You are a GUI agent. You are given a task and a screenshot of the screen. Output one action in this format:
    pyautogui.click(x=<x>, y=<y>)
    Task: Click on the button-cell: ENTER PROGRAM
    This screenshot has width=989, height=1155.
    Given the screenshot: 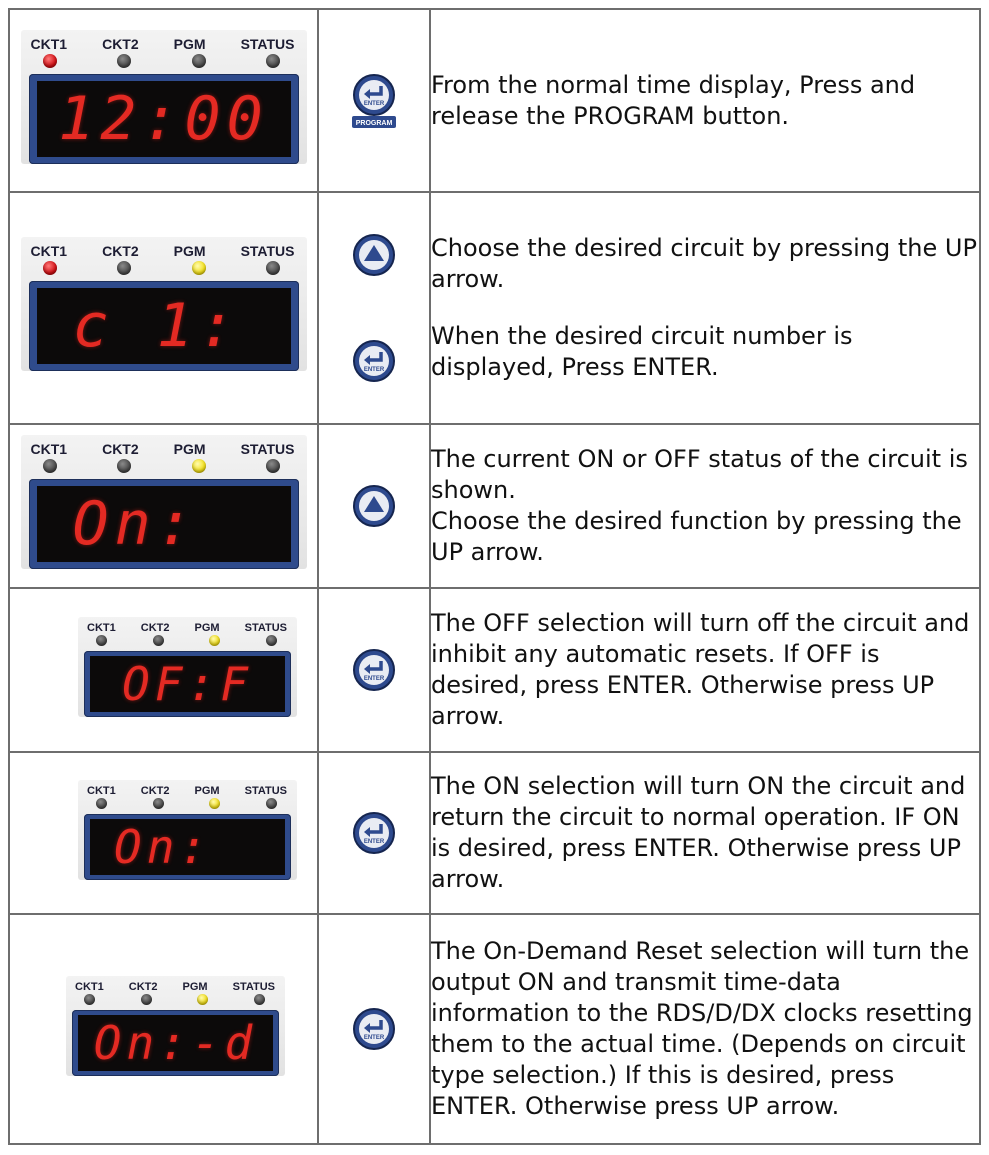 What is the action you would take?
    pyautogui.click(x=374, y=100)
    